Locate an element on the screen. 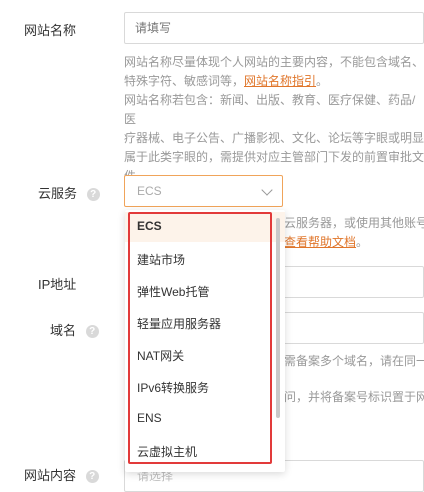 The width and height of the screenshot is (424, 492). site-content-label: 网站内容 ? is located at coordinates (61, 474).